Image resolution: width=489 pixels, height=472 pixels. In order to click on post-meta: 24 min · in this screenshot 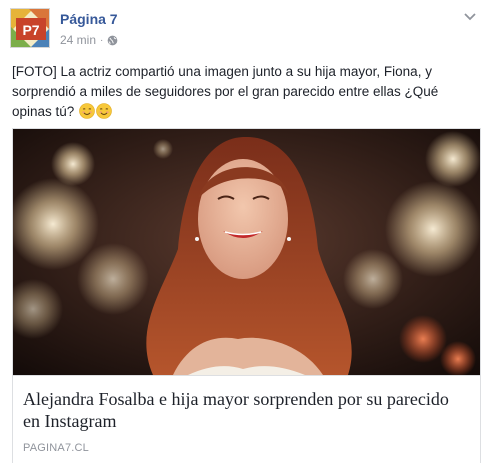, I will do `click(89, 40)`.